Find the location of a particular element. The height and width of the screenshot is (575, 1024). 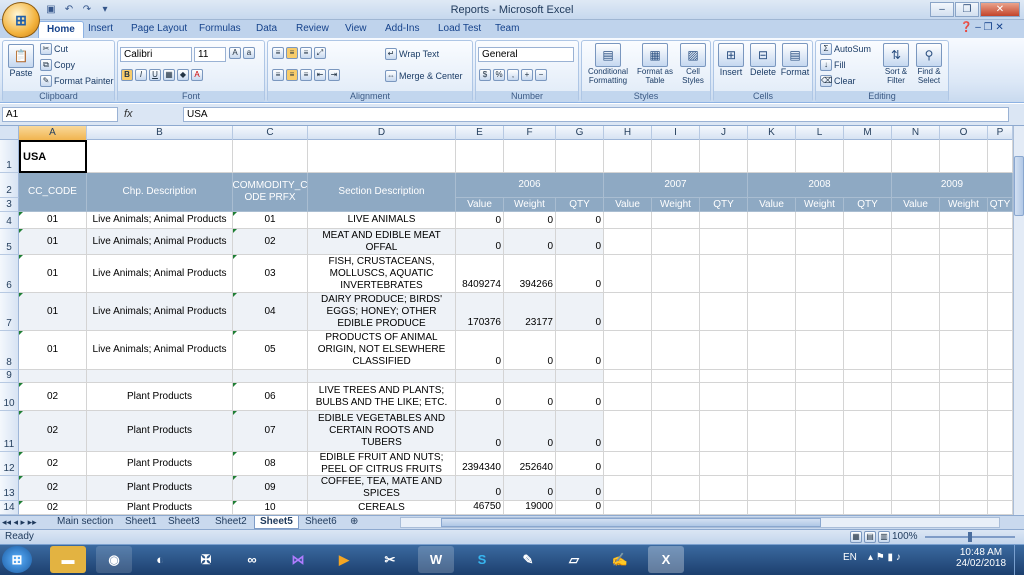

cell-commodity-code: 06 is located at coordinates (270, 397).